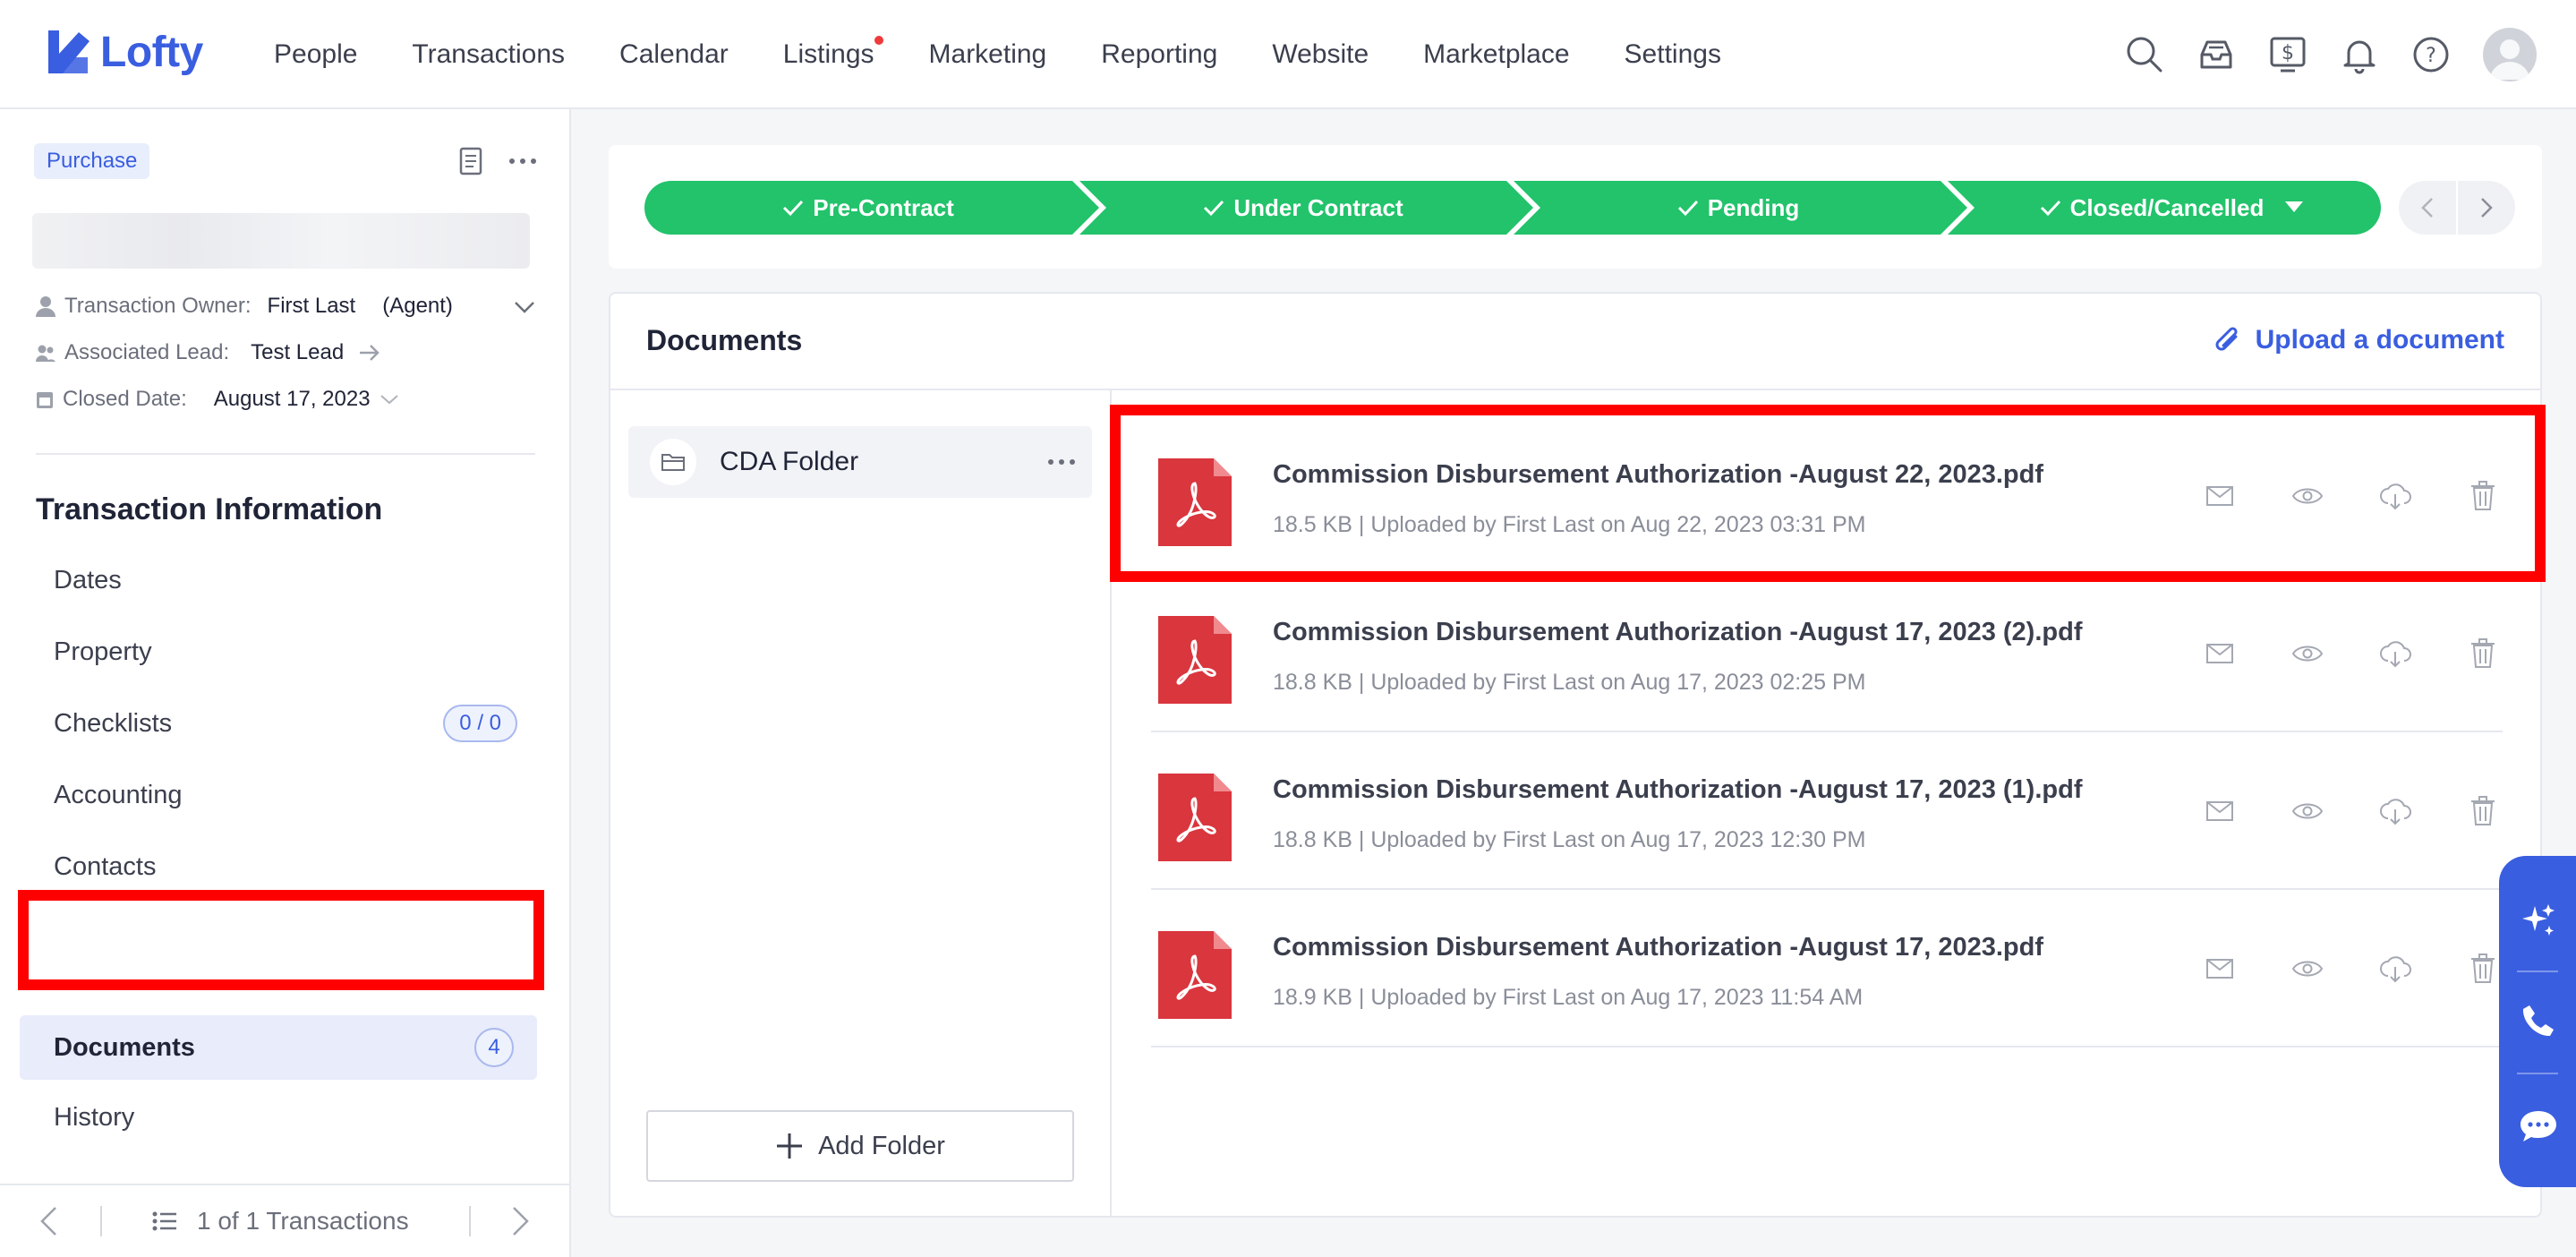 This screenshot has height=1257, width=2576. Describe the element at coordinates (2486, 208) in the screenshot. I see `stage-next-button` at that location.